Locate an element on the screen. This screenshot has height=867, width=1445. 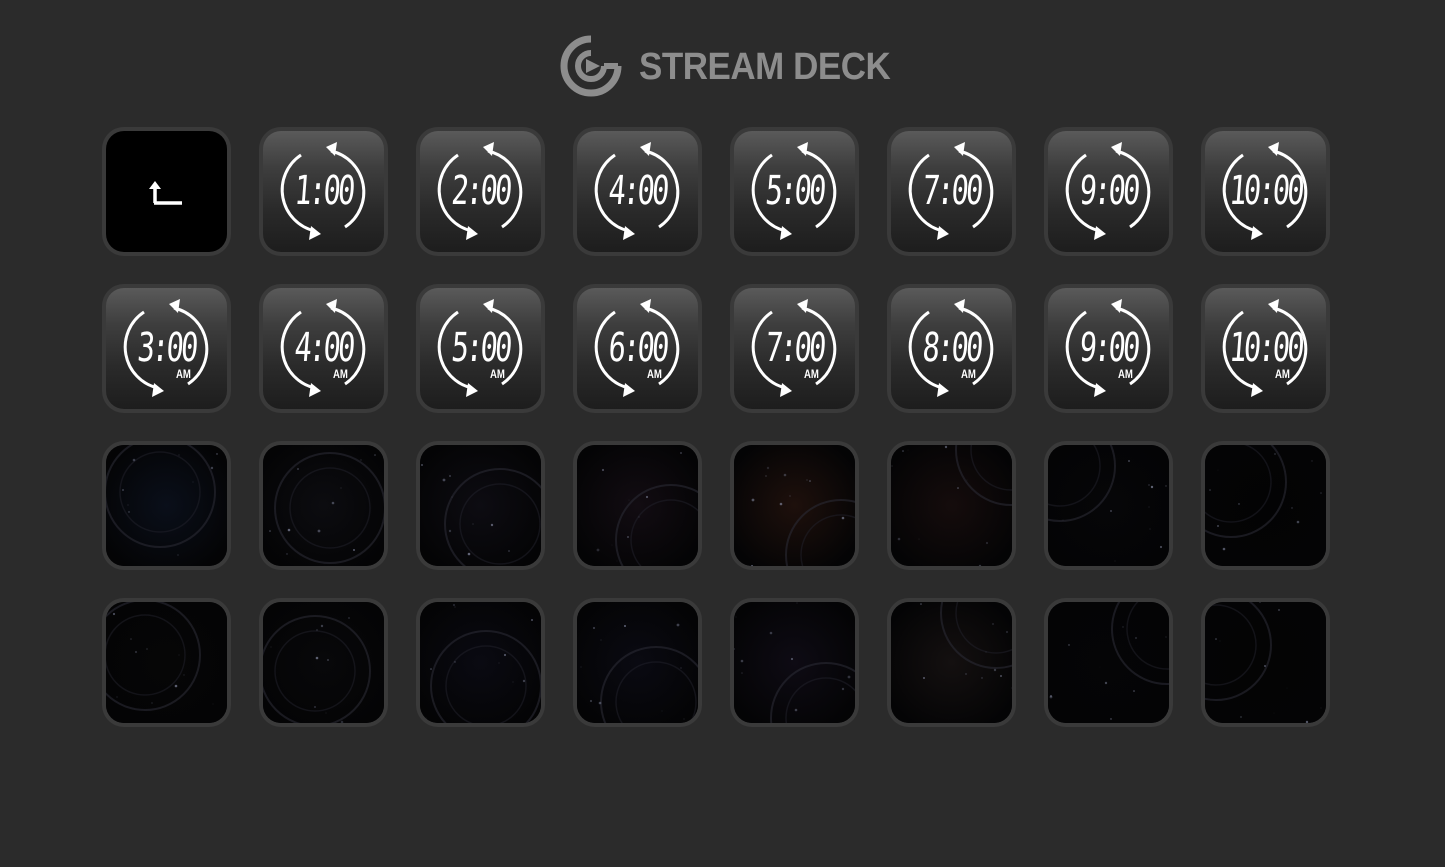
back-arrow-icon is located at coordinates (165, 193).